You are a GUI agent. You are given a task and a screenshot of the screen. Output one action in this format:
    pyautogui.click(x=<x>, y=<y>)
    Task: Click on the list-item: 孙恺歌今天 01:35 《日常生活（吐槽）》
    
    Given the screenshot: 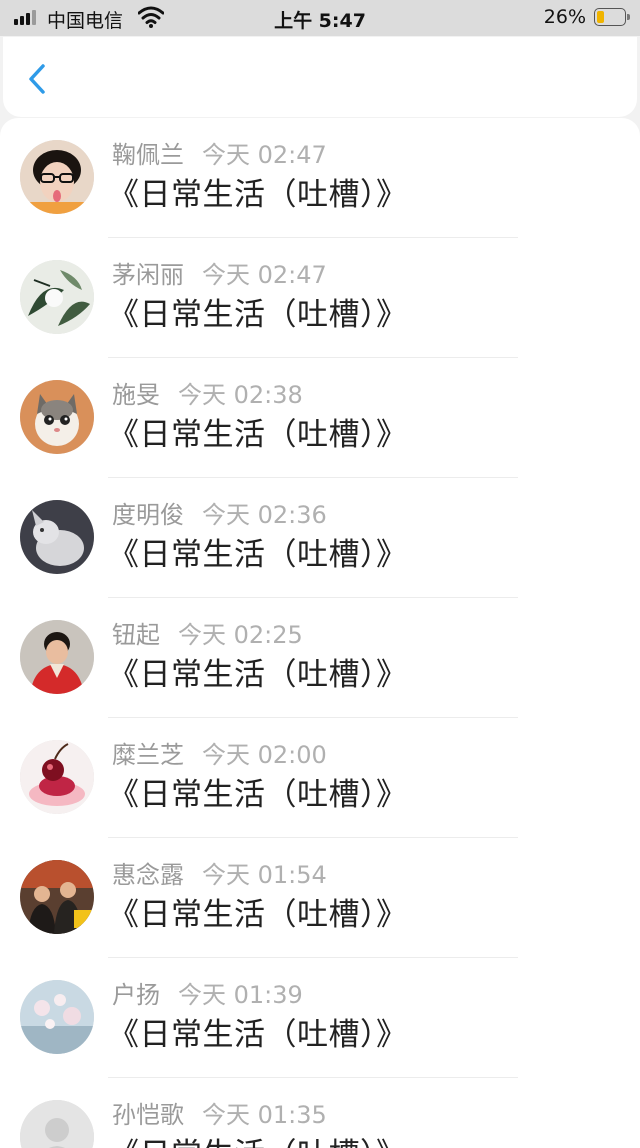 What is the action you would take?
    pyautogui.click(x=320, y=1113)
    